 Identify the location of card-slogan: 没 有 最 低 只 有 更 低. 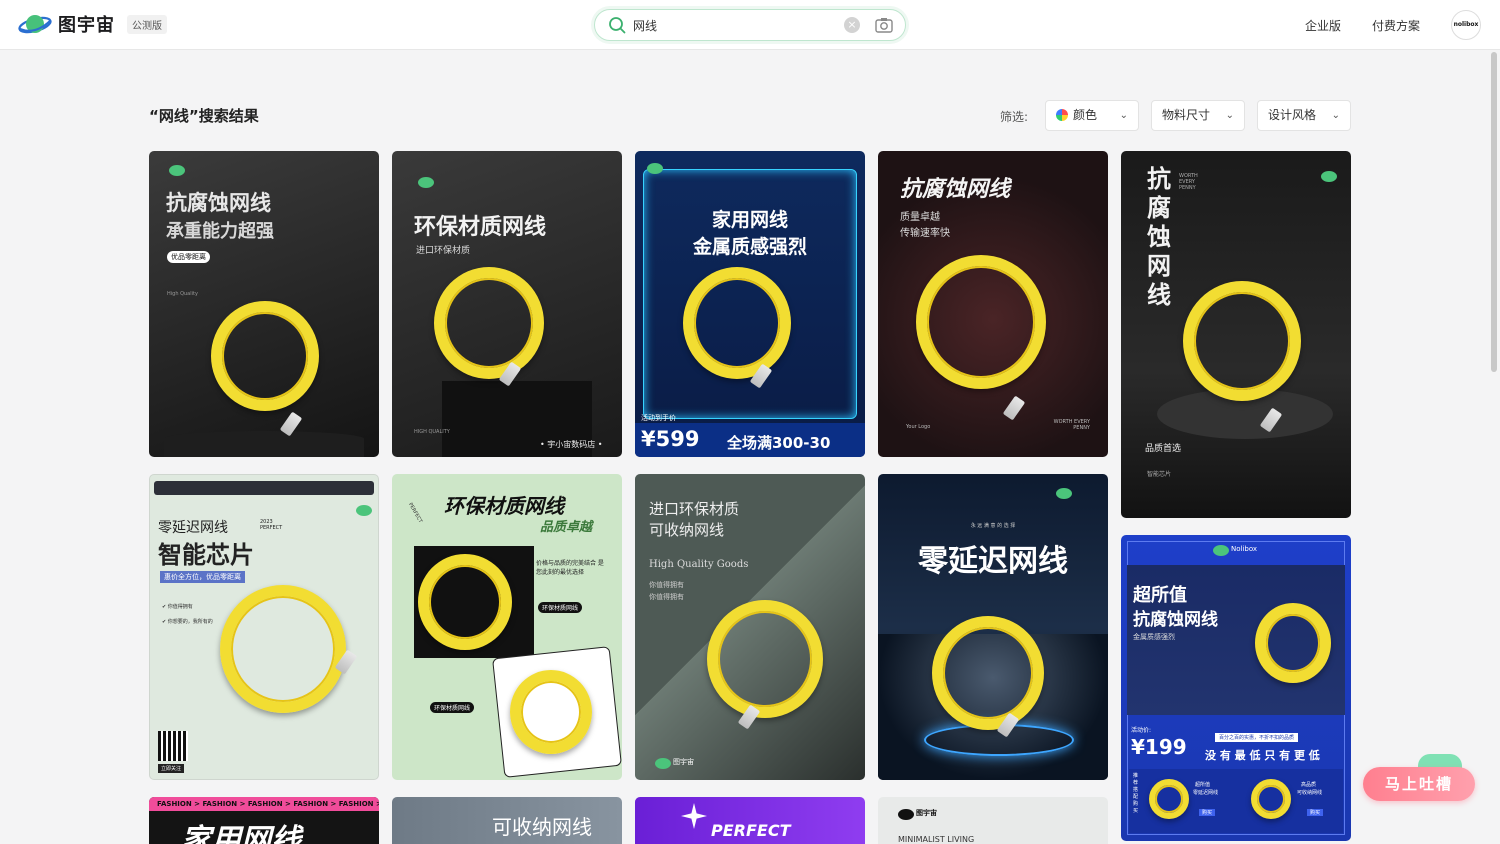
(1262, 755).